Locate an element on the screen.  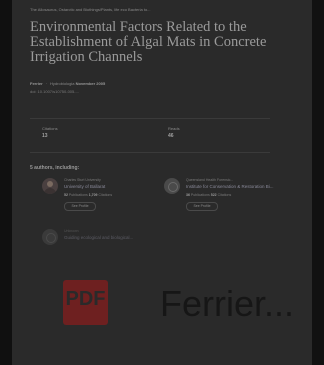
author-publications-count: 52 is located at coordinates (66, 195).